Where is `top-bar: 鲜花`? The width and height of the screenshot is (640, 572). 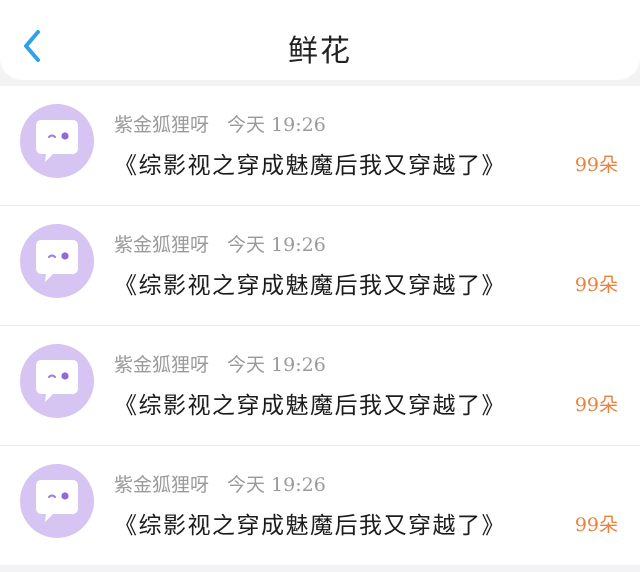 top-bar: 鲜花 is located at coordinates (320, 40).